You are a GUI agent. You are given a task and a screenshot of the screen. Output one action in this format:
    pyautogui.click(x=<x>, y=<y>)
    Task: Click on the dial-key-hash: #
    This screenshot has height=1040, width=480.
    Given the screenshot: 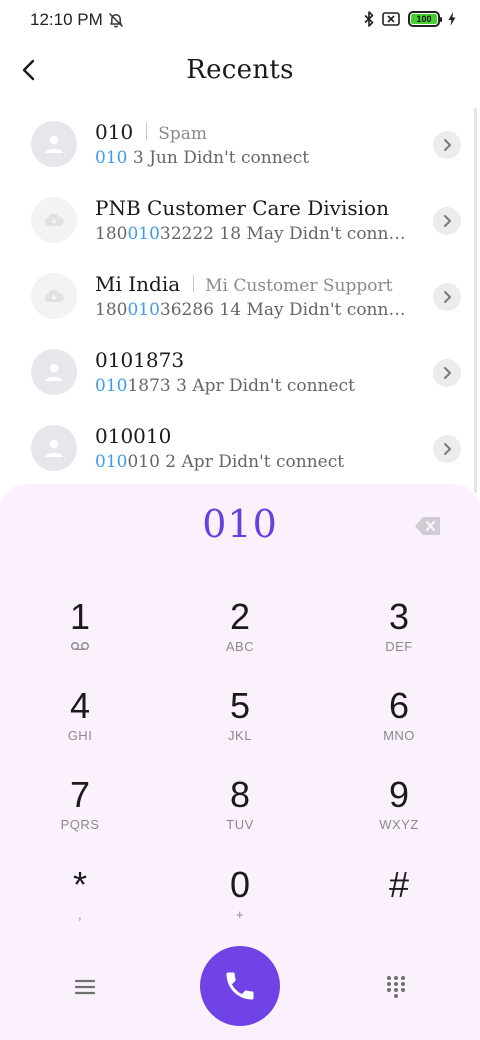 What is the action you would take?
    pyautogui.click(x=399, y=895)
    